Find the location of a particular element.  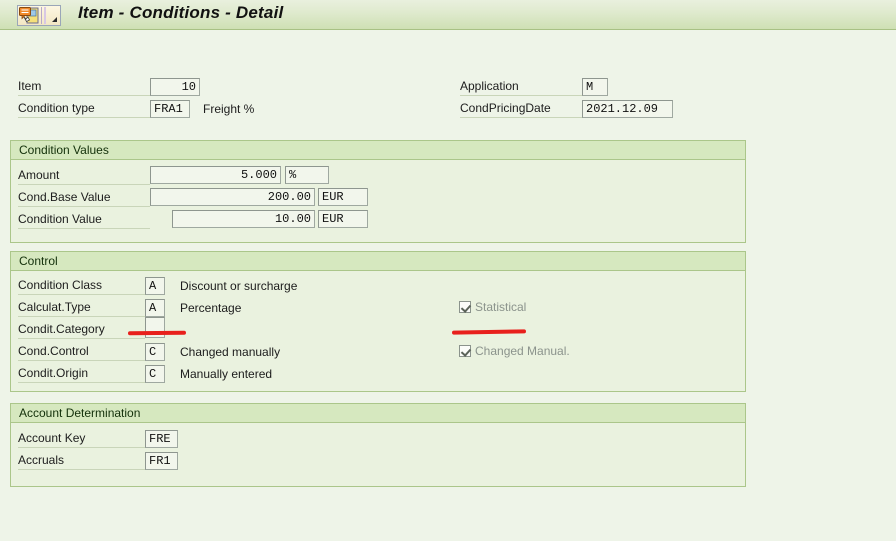

window-title-bar: Item - Conditions - Detail is located at coordinates (448, 15).